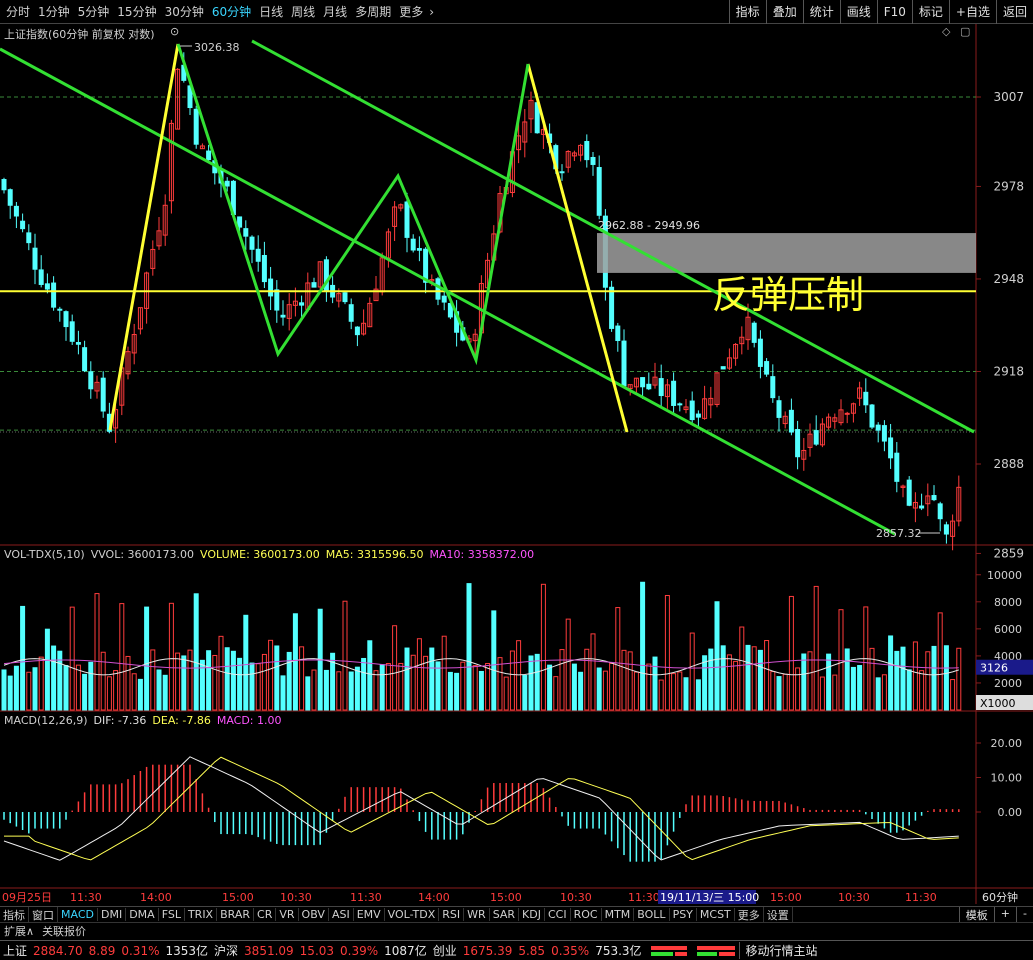 The image size is (1033, 960). I want to click on indicator-tab-6: TRIX, so click(201, 914).